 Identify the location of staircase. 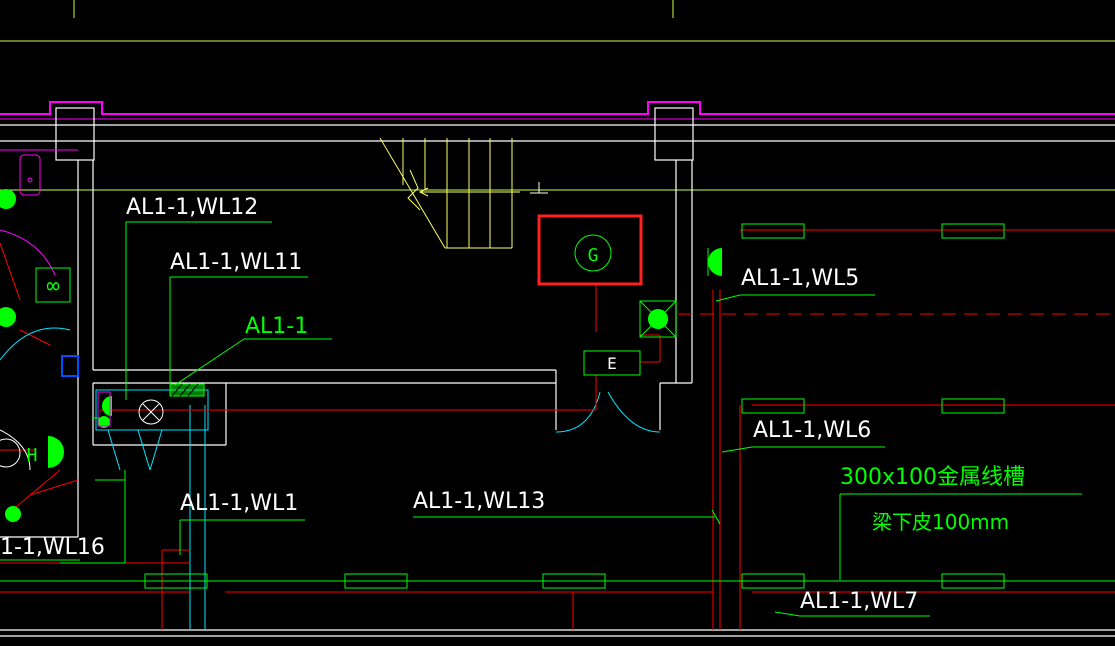
(449, 193).